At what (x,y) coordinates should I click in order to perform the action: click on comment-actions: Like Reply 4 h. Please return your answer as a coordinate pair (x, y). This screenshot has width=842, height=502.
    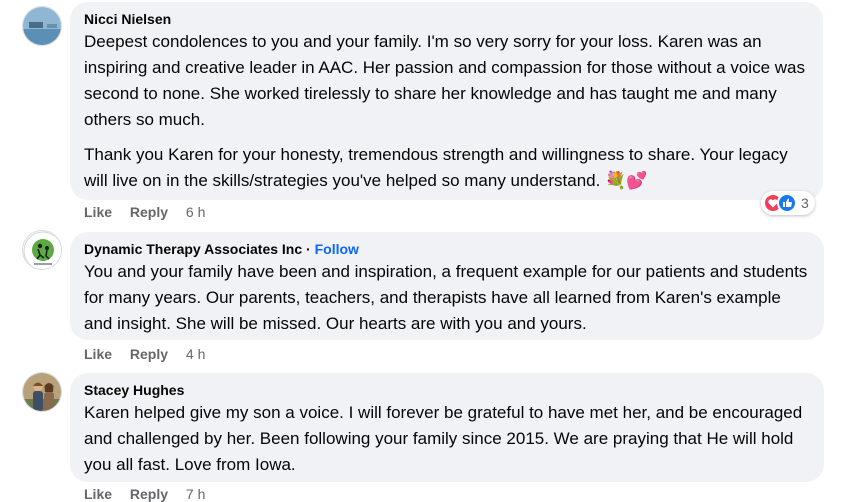
    Looking at the image, I should click on (151, 354).